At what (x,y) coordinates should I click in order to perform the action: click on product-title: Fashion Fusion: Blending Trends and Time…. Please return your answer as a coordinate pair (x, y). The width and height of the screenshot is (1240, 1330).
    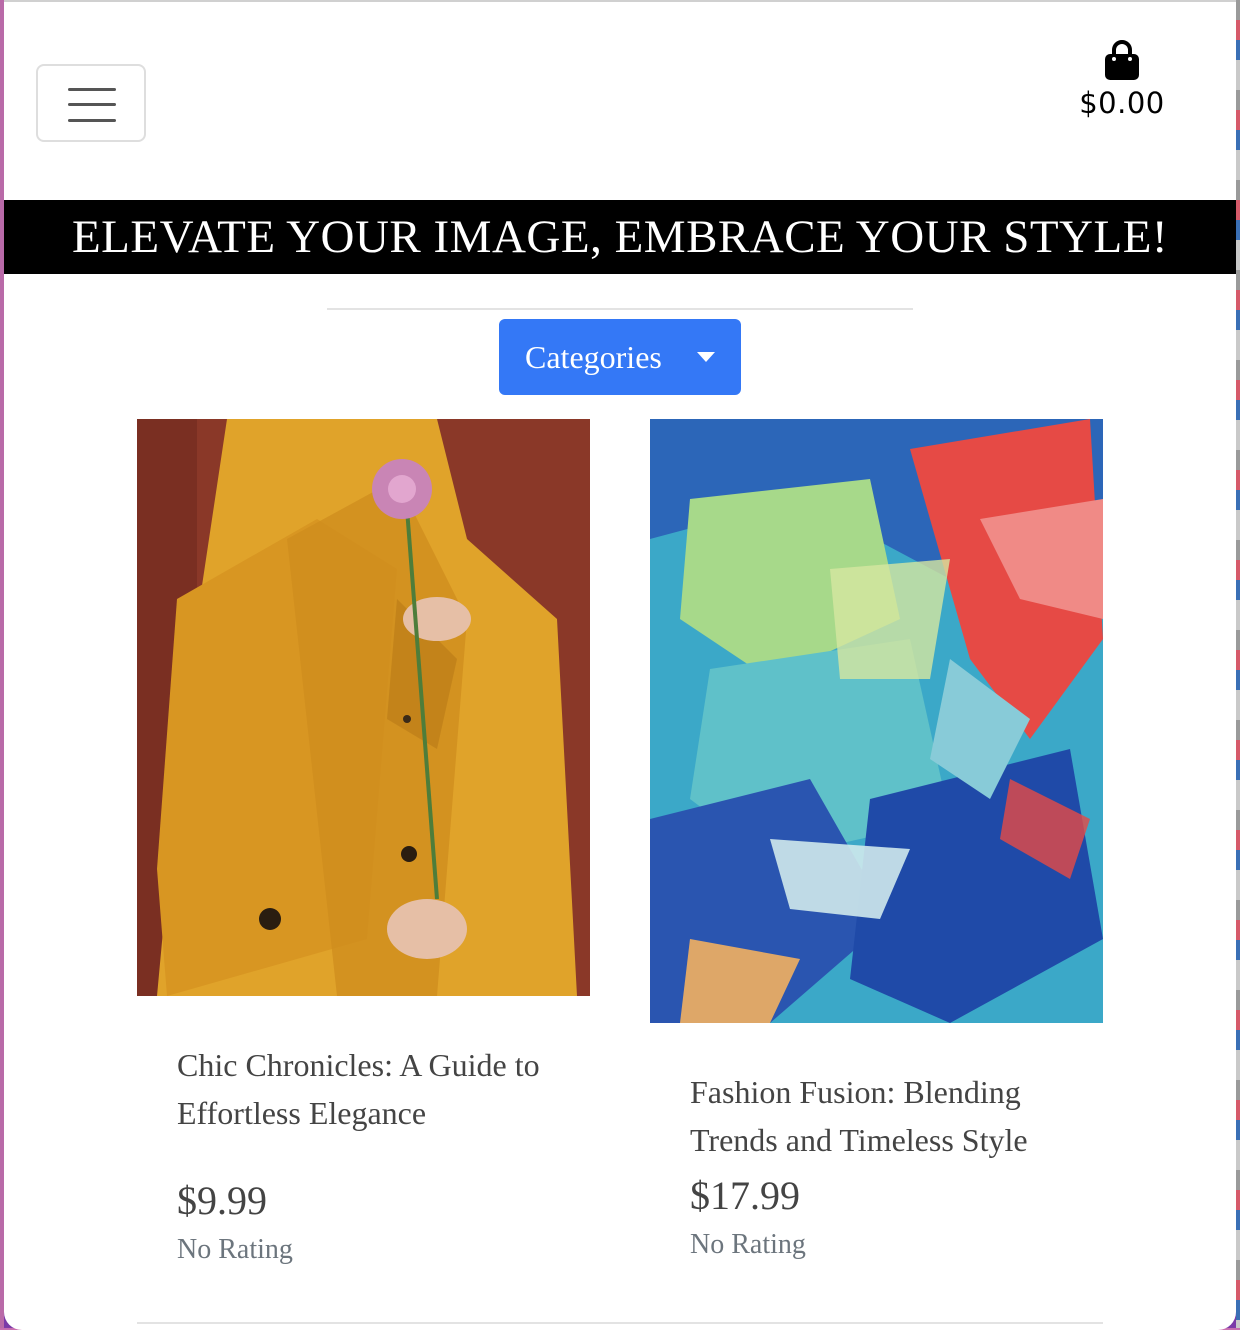
    Looking at the image, I should click on (876, 1116).